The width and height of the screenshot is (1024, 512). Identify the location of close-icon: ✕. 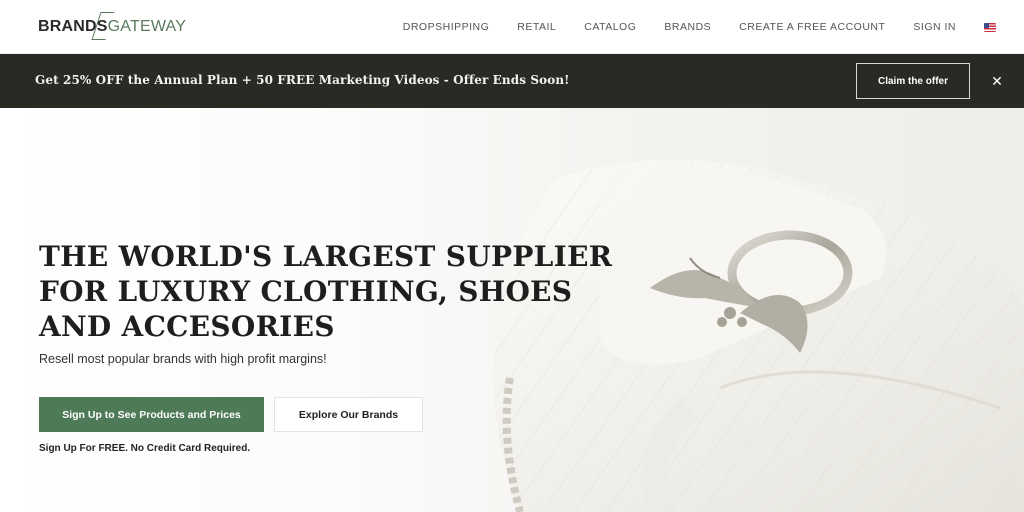
(997, 81).